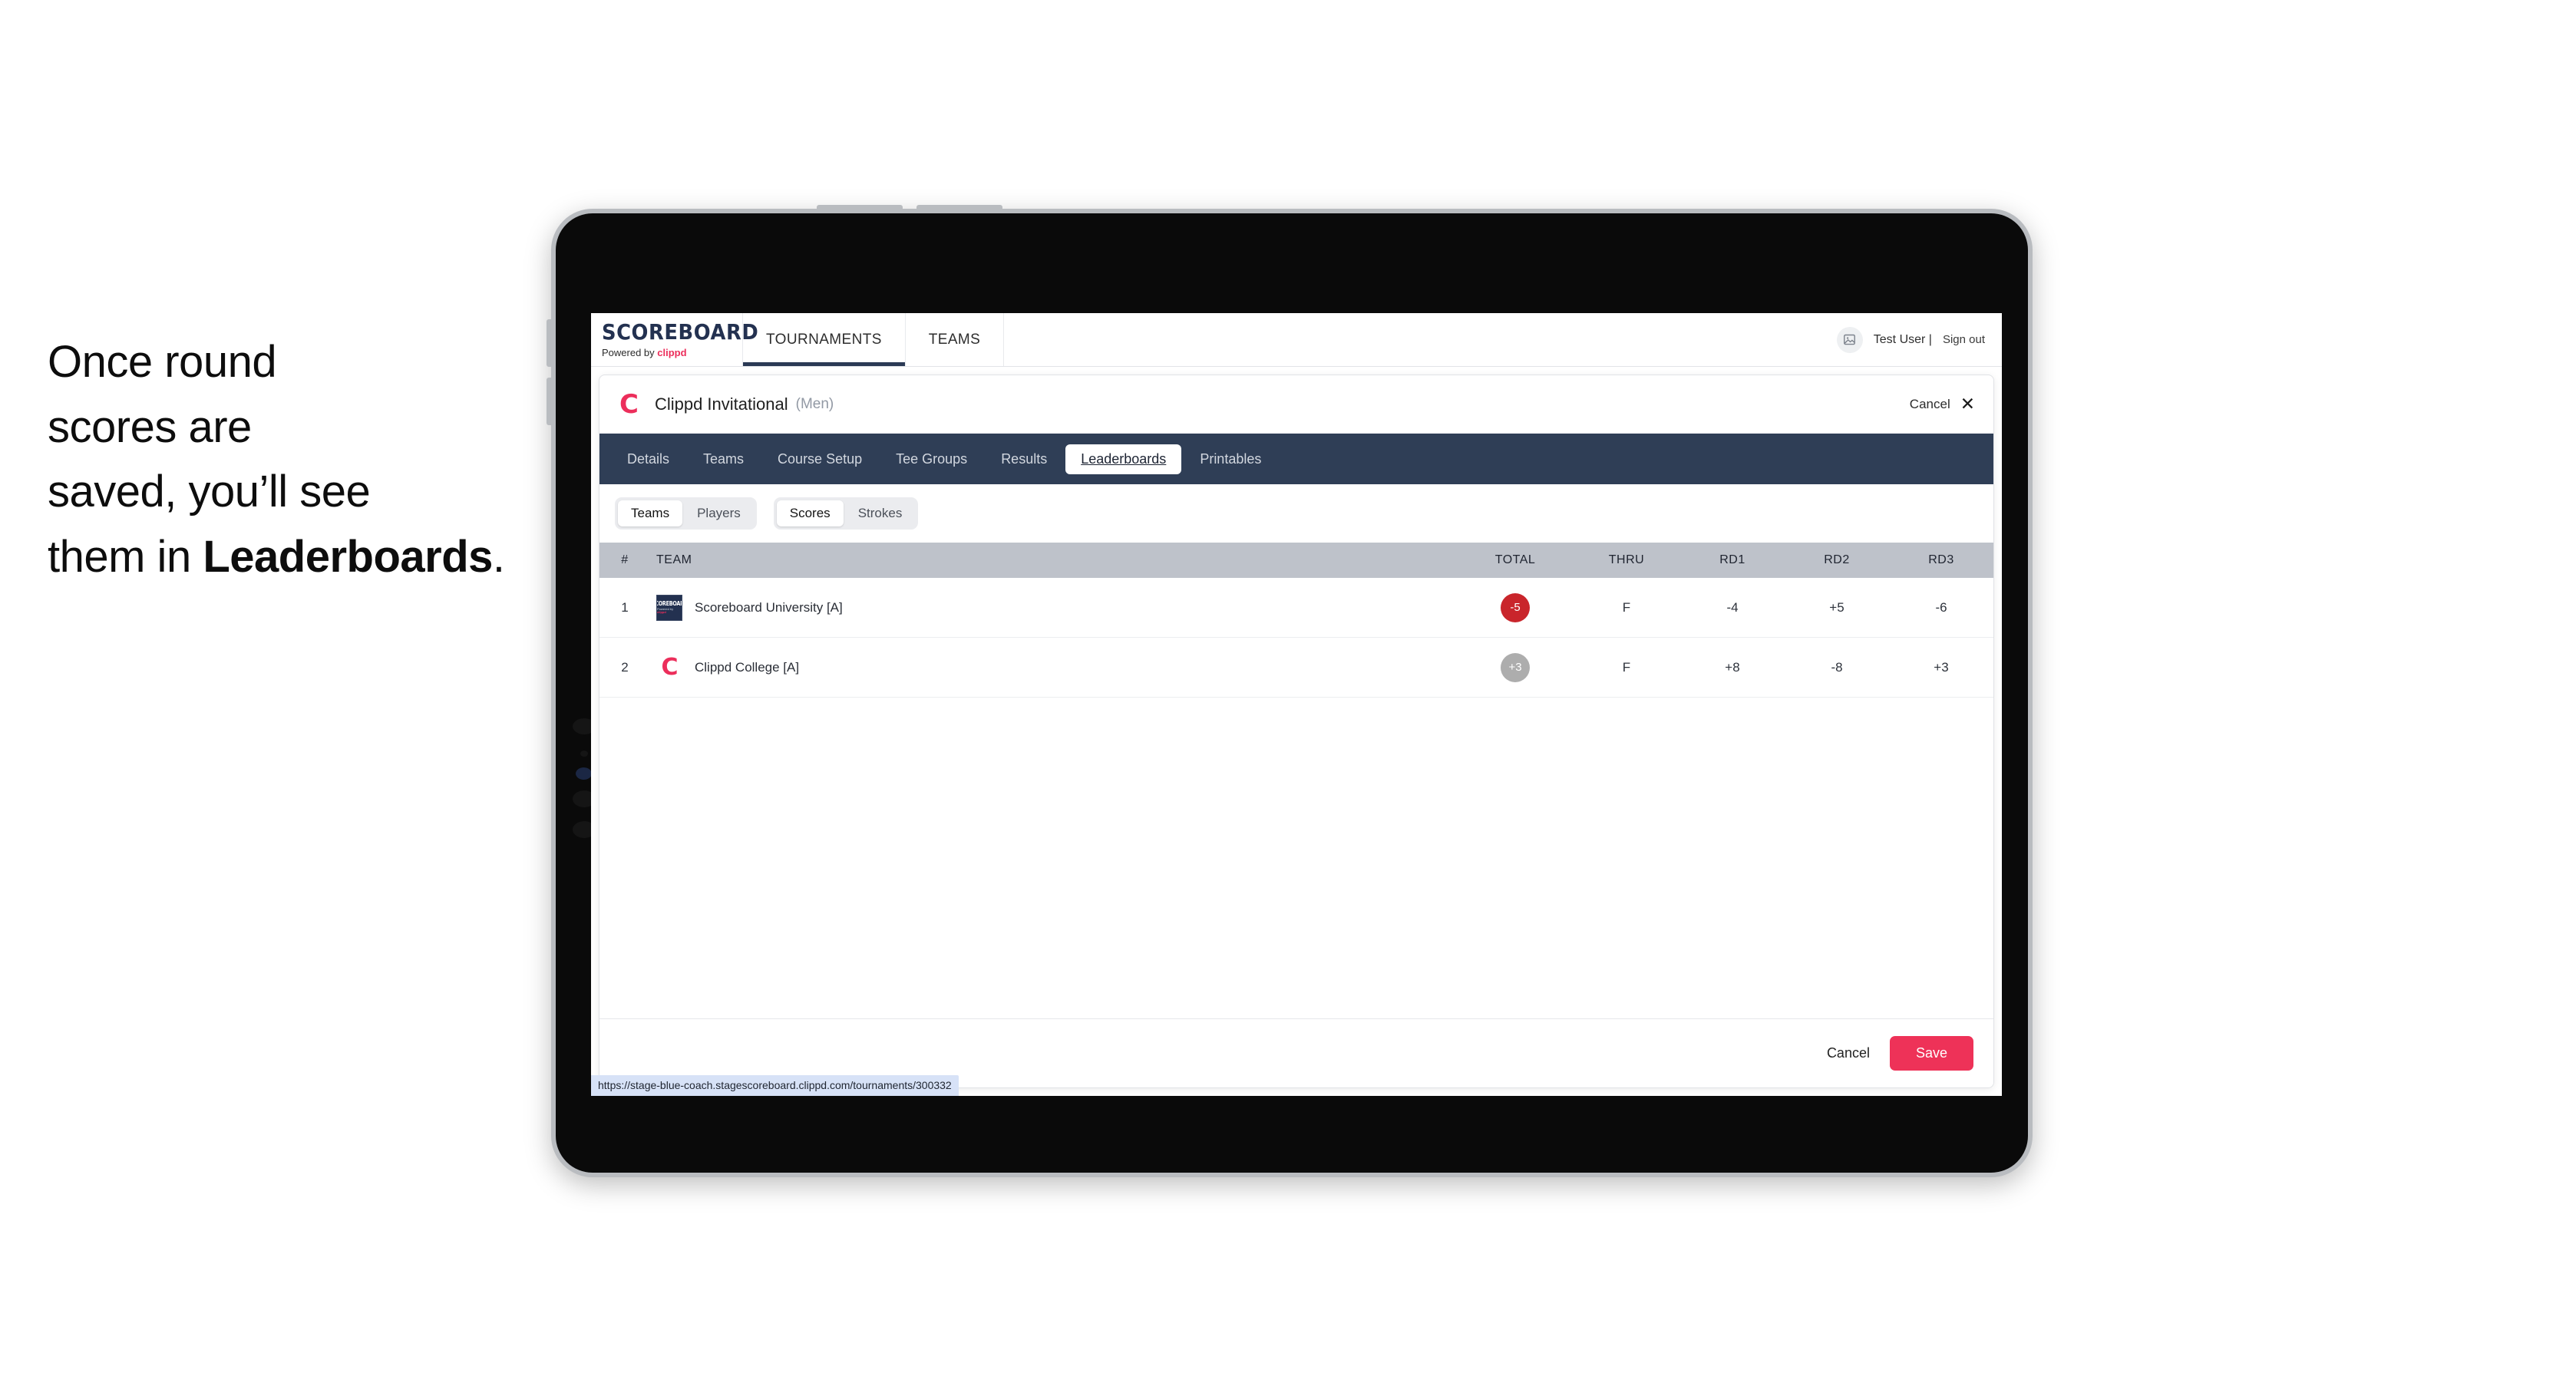 The height and width of the screenshot is (1386, 2576). I want to click on page-title-category: (Men), so click(814, 403).